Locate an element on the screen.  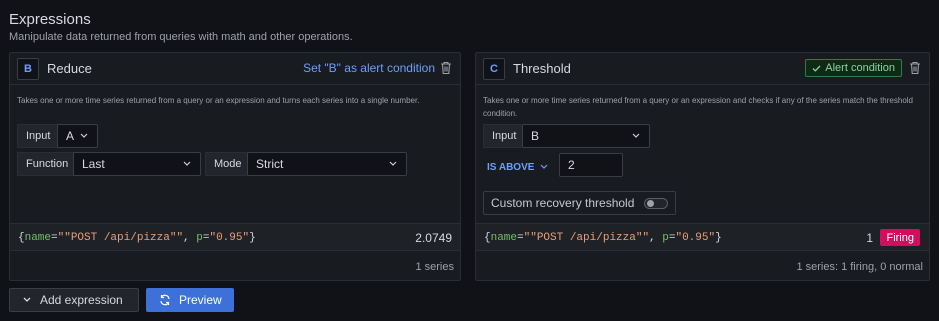
add-expression-button: Add expression is located at coordinates (74, 300).